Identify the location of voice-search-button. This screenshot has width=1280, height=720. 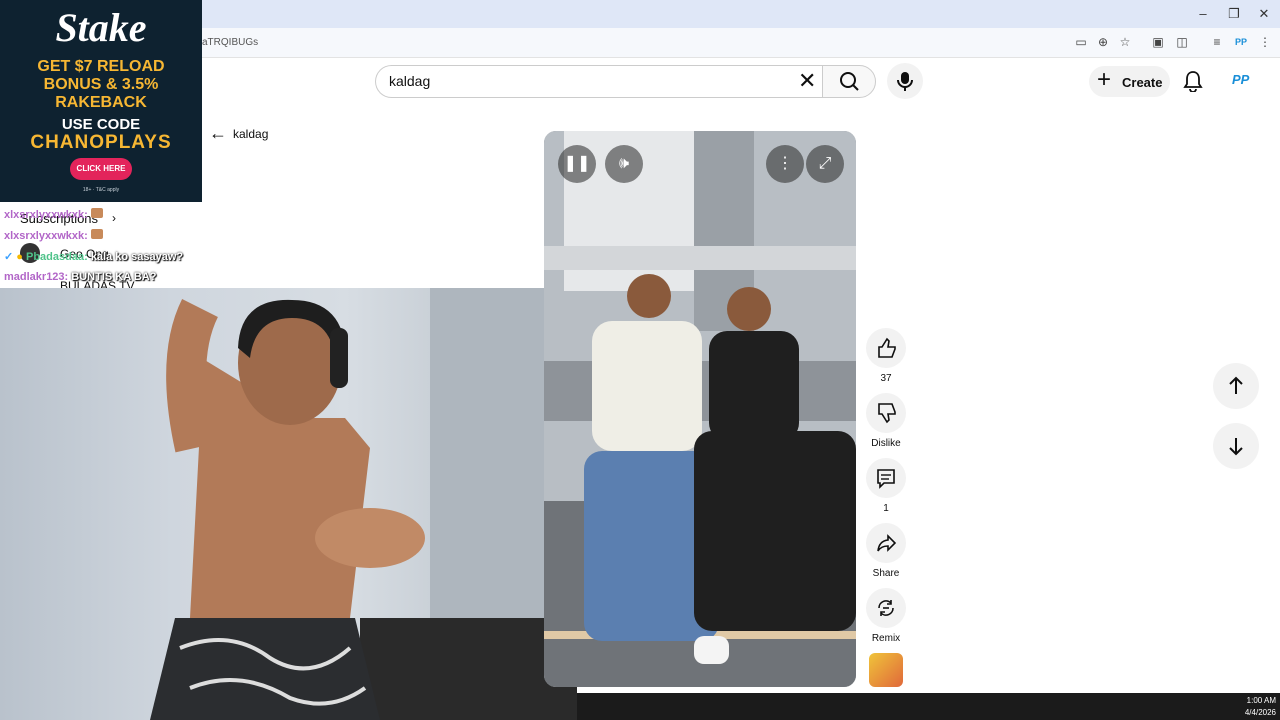
(905, 81).